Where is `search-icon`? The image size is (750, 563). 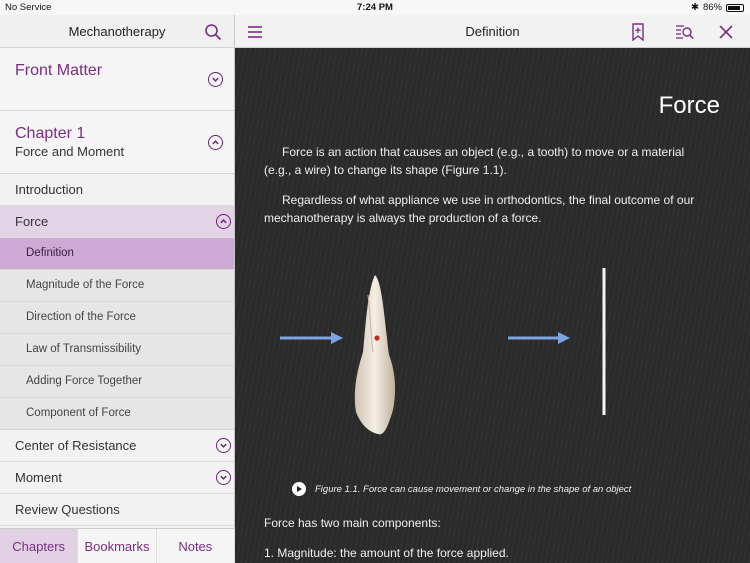 search-icon is located at coordinates (213, 32).